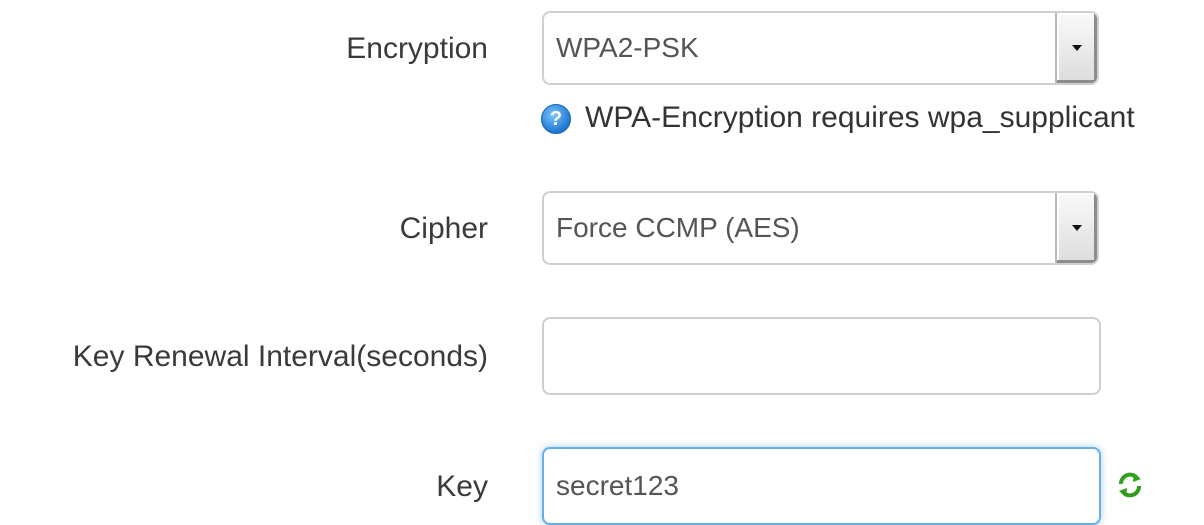 The image size is (1204, 525). What do you see at coordinates (280, 356) in the screenshot?
I see `key-renewal-interval-label: Key Renewal Interval(seconds)` at bounding box center [280, 356].